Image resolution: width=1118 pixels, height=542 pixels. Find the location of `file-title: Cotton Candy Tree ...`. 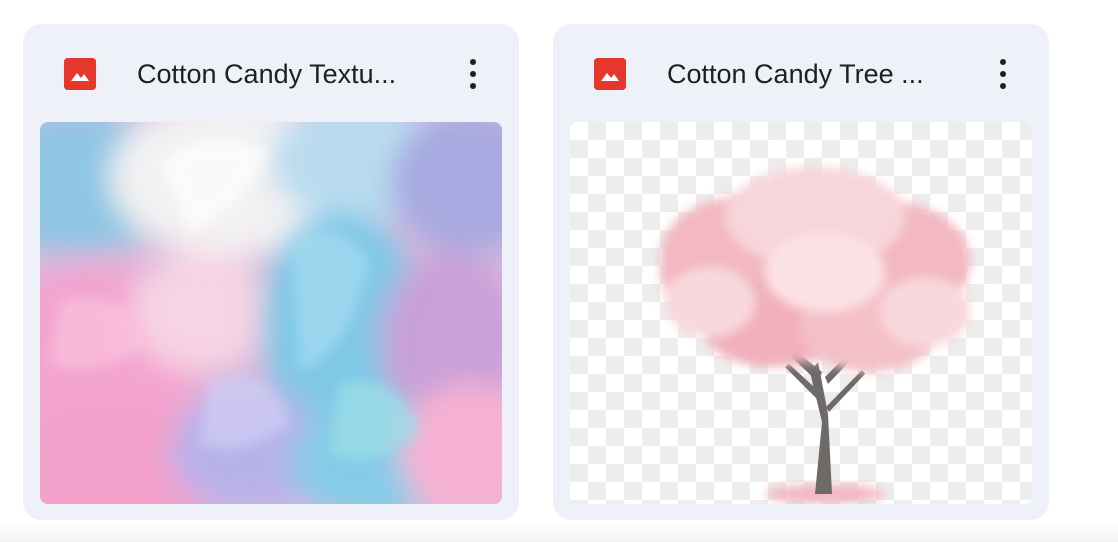

file-title: Cotton Candy Tree ... is located at coordinates (795, 74).